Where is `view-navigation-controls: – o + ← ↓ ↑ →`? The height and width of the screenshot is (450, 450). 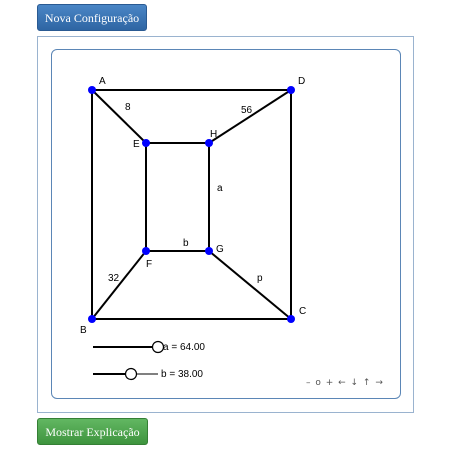 view-navigation-controls: – o + ← ↓ ↑ → is located at coordinates (345, 383).